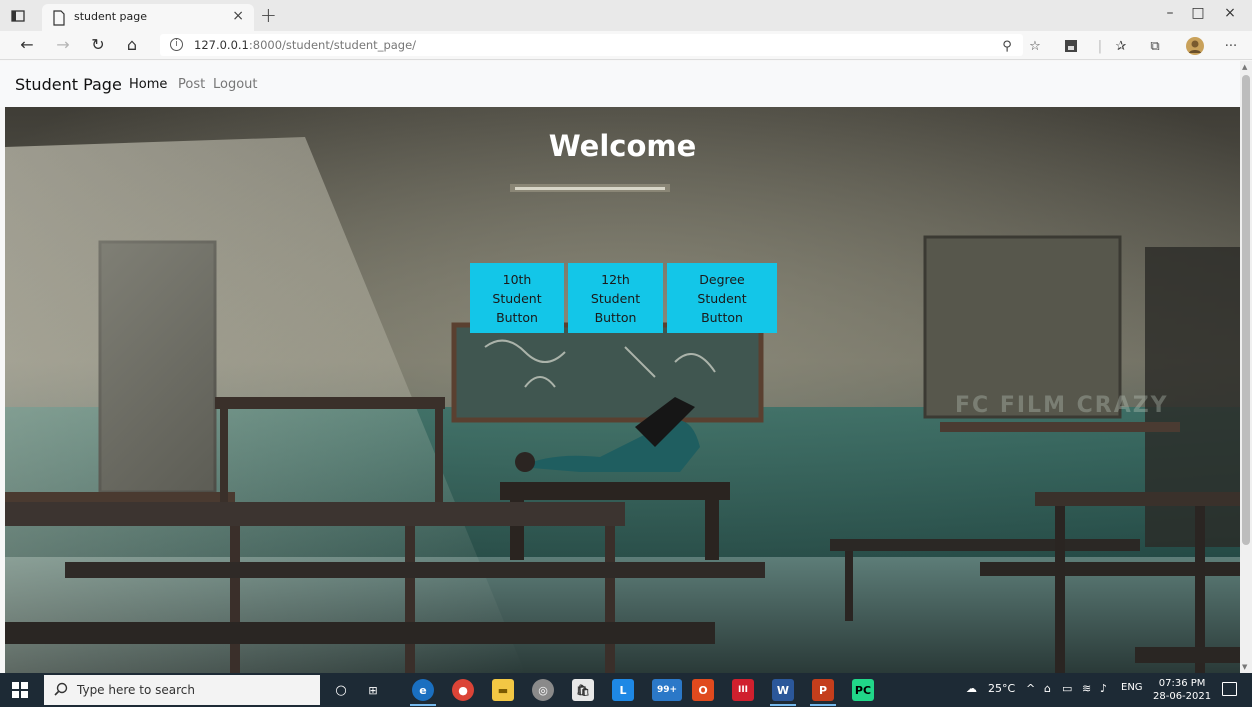 This screenshot has height=707, width=1252. Describe the element at coordinates (148, 84) in the screenshot. I see `nav-link-home: Home` at that location.